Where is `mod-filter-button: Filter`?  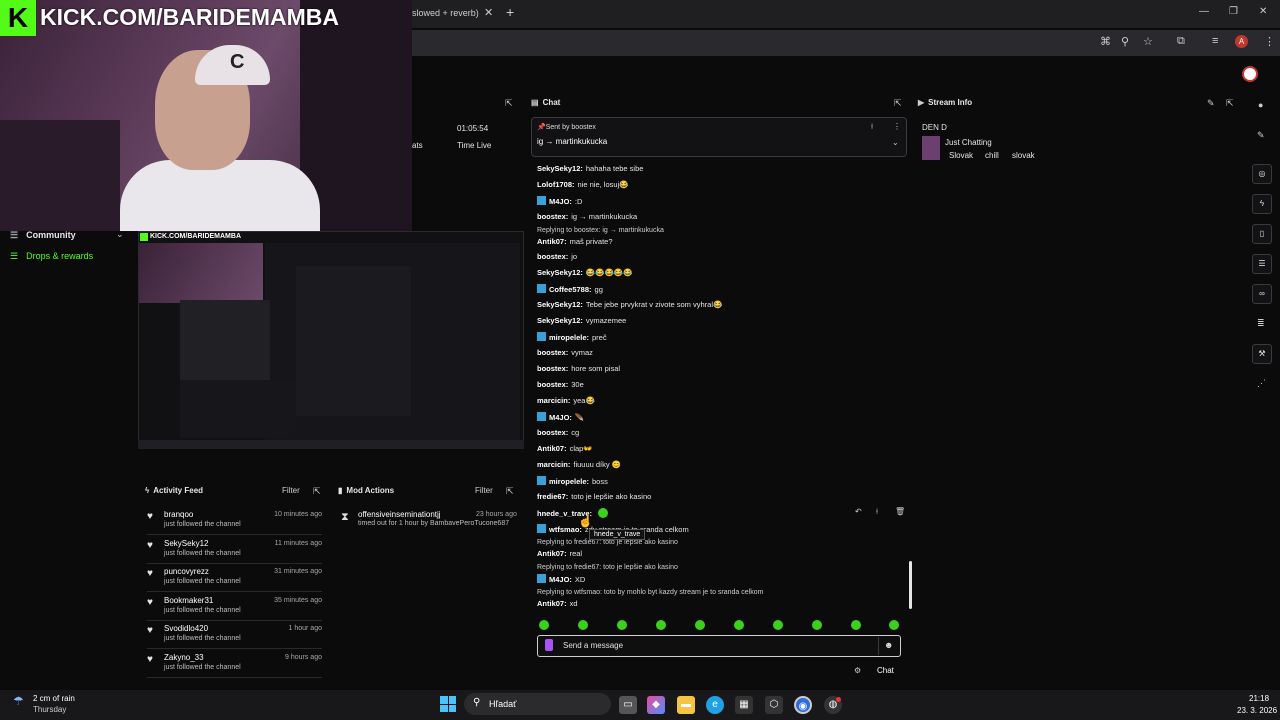
mod-filter-button: Filter is located at coordinates (484, 490).